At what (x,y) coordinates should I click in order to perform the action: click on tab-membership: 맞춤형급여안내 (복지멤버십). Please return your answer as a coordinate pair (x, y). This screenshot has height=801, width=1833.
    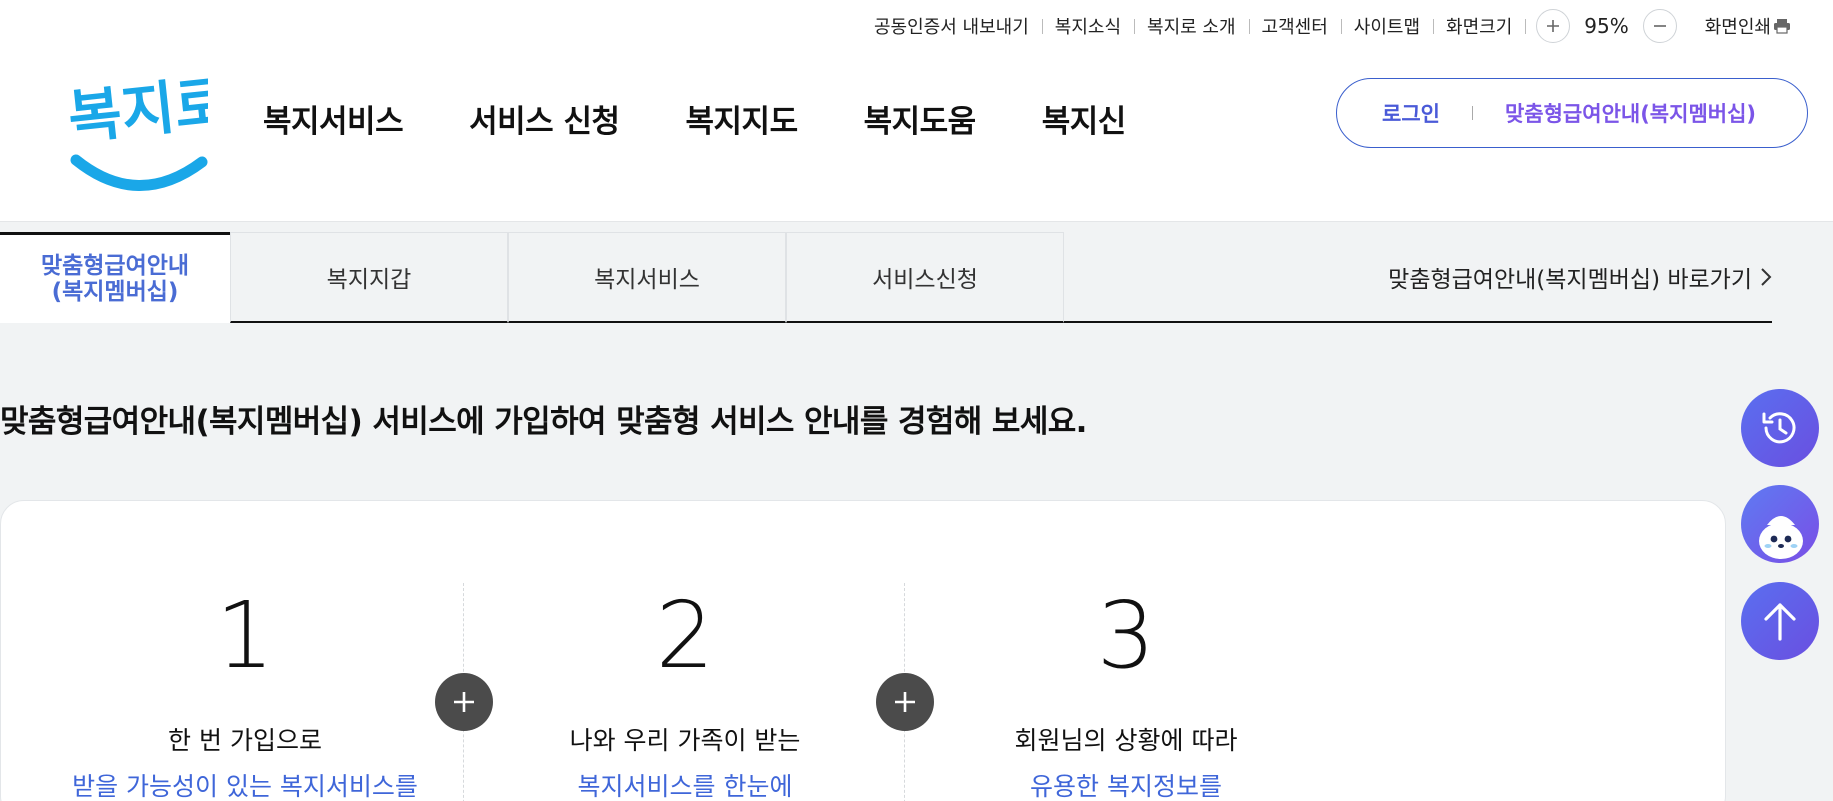
    Looking at the image, I should click on (115, 277).